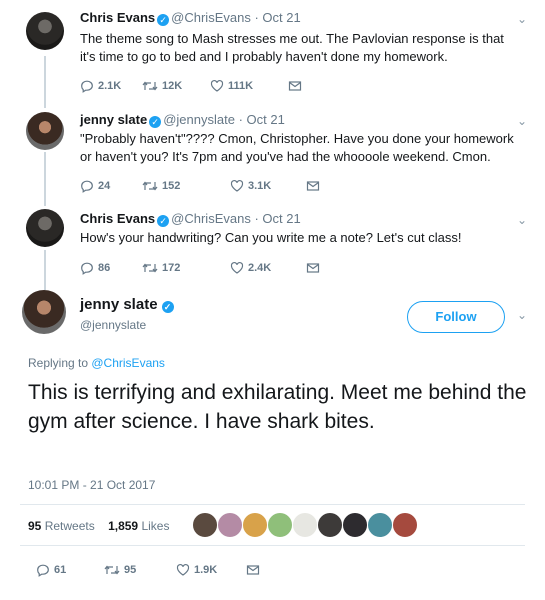 Image resolution: width=545 pixels, height=600 pixels. I want to click on like-count: 2.4K, so click(260, 268).